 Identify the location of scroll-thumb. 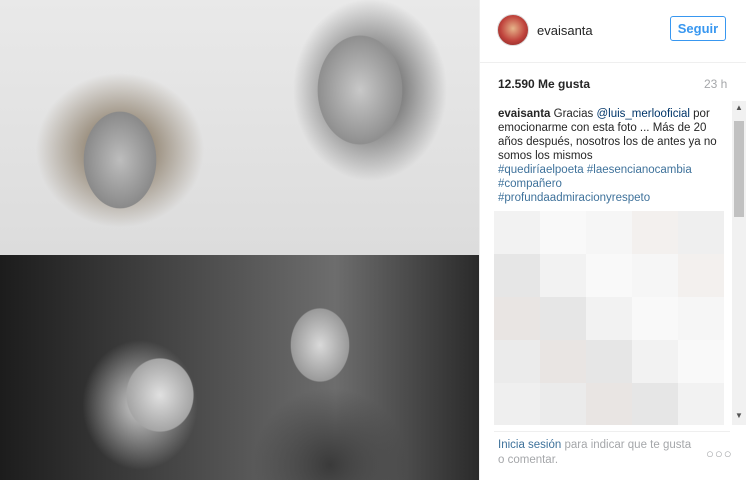
(739, 169).